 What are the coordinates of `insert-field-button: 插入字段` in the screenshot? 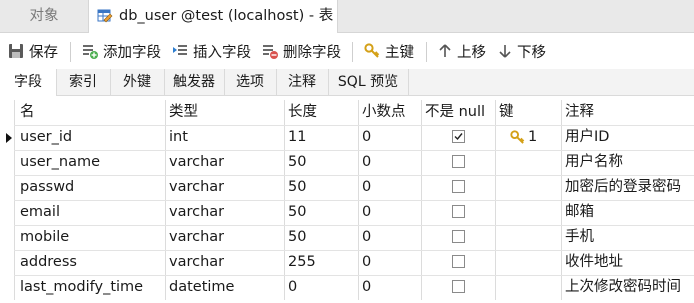 It's located at (211, 51).